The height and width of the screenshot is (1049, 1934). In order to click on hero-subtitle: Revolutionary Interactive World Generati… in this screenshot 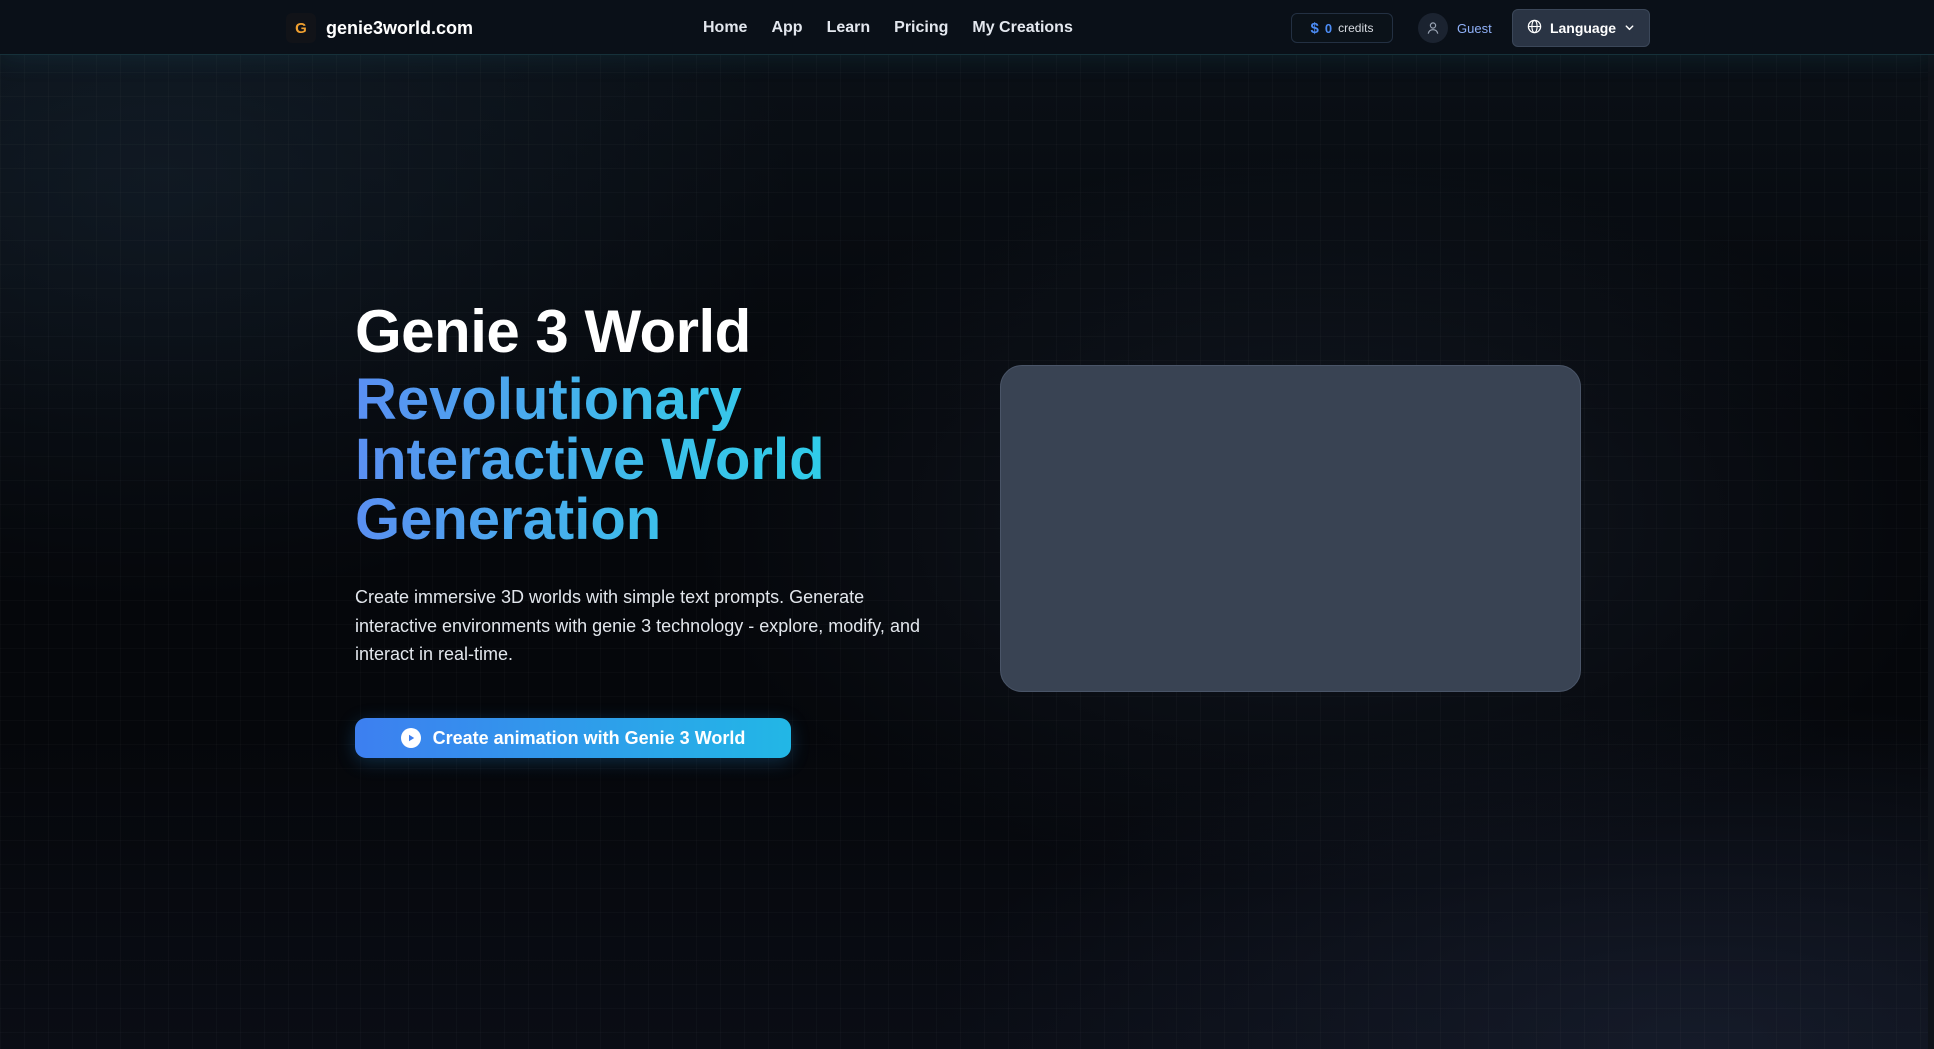, I will do `click(635, 460)`.